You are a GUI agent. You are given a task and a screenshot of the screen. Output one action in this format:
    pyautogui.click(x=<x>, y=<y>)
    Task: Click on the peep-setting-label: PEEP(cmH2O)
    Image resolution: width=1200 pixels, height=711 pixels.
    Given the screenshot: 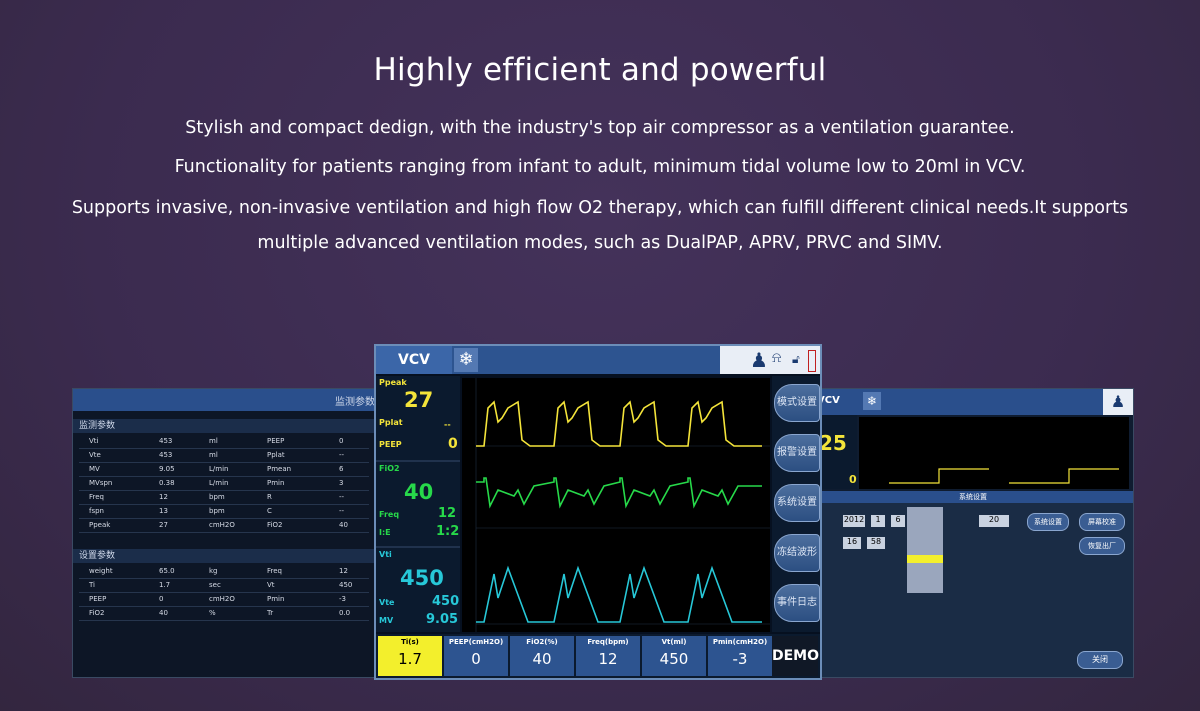 What is the action you would take?
    pyautogui.click(x=476, y=642)
    